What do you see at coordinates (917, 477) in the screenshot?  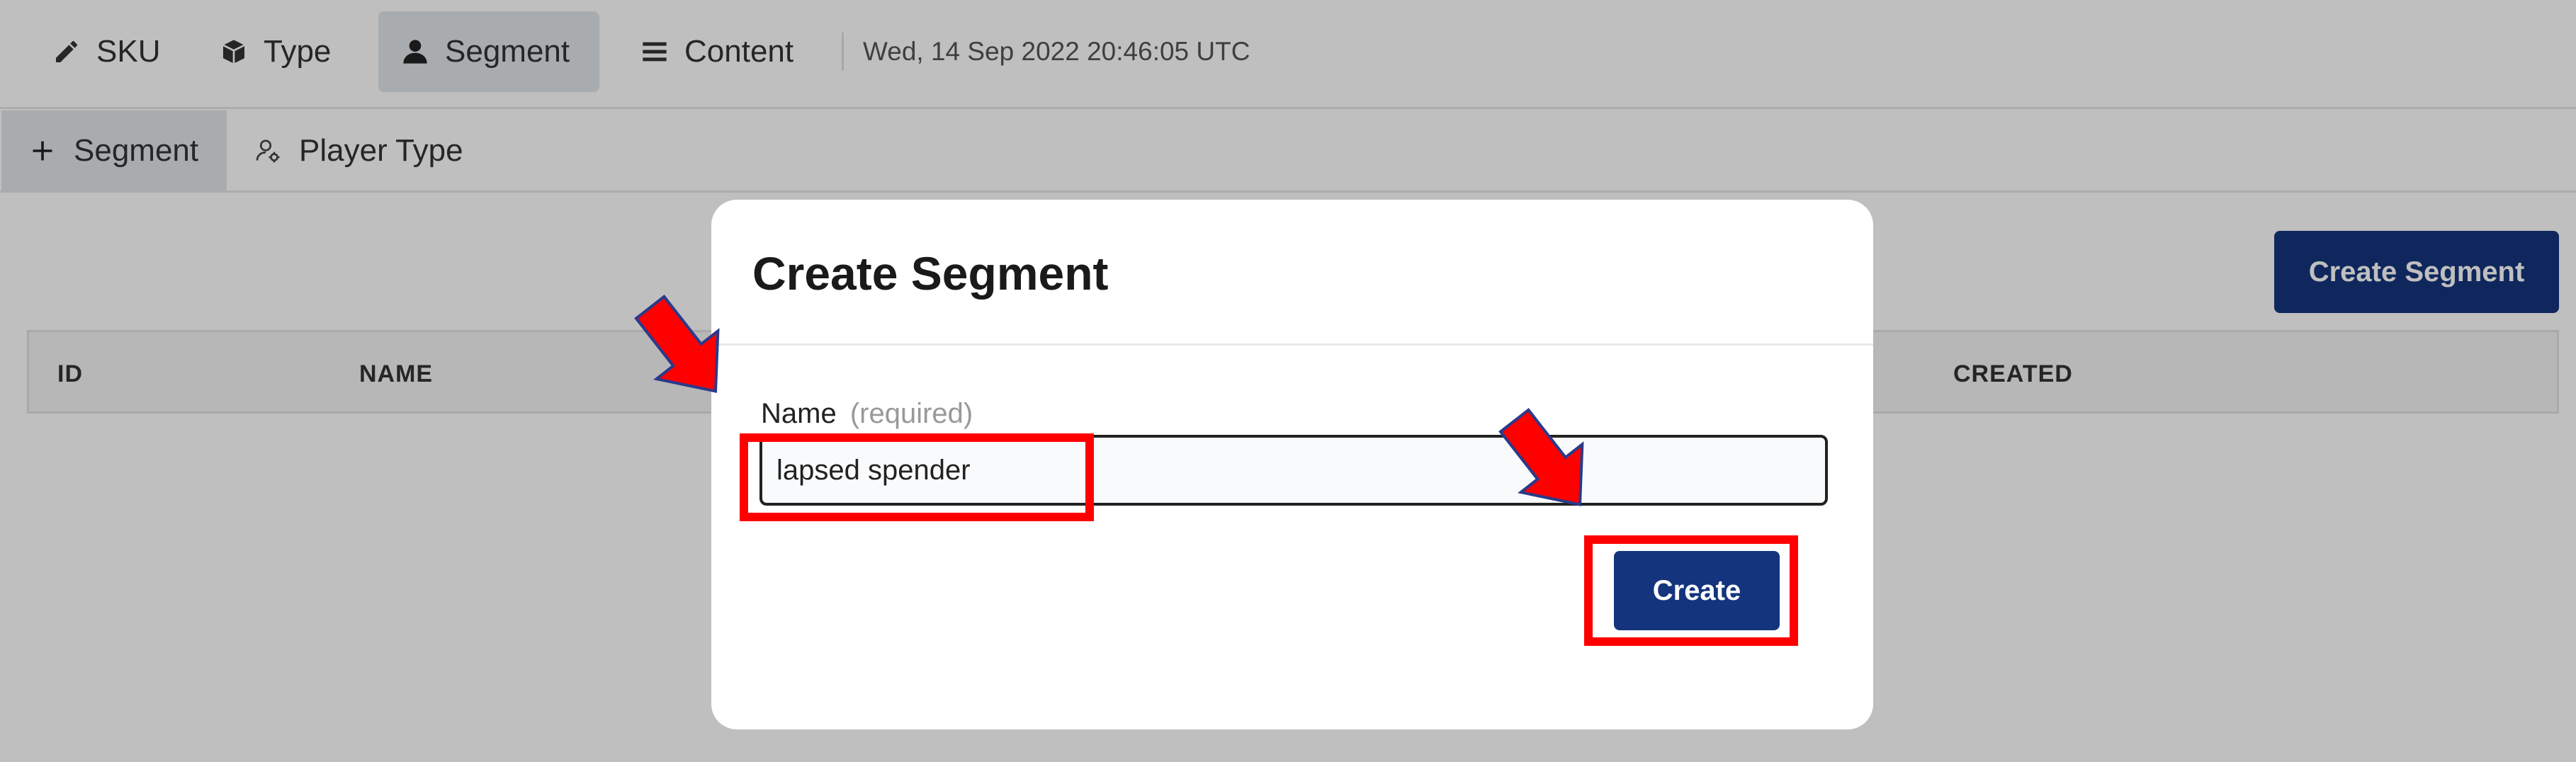 I see `highlight-box-name-input` at bounding box center [917, 477].